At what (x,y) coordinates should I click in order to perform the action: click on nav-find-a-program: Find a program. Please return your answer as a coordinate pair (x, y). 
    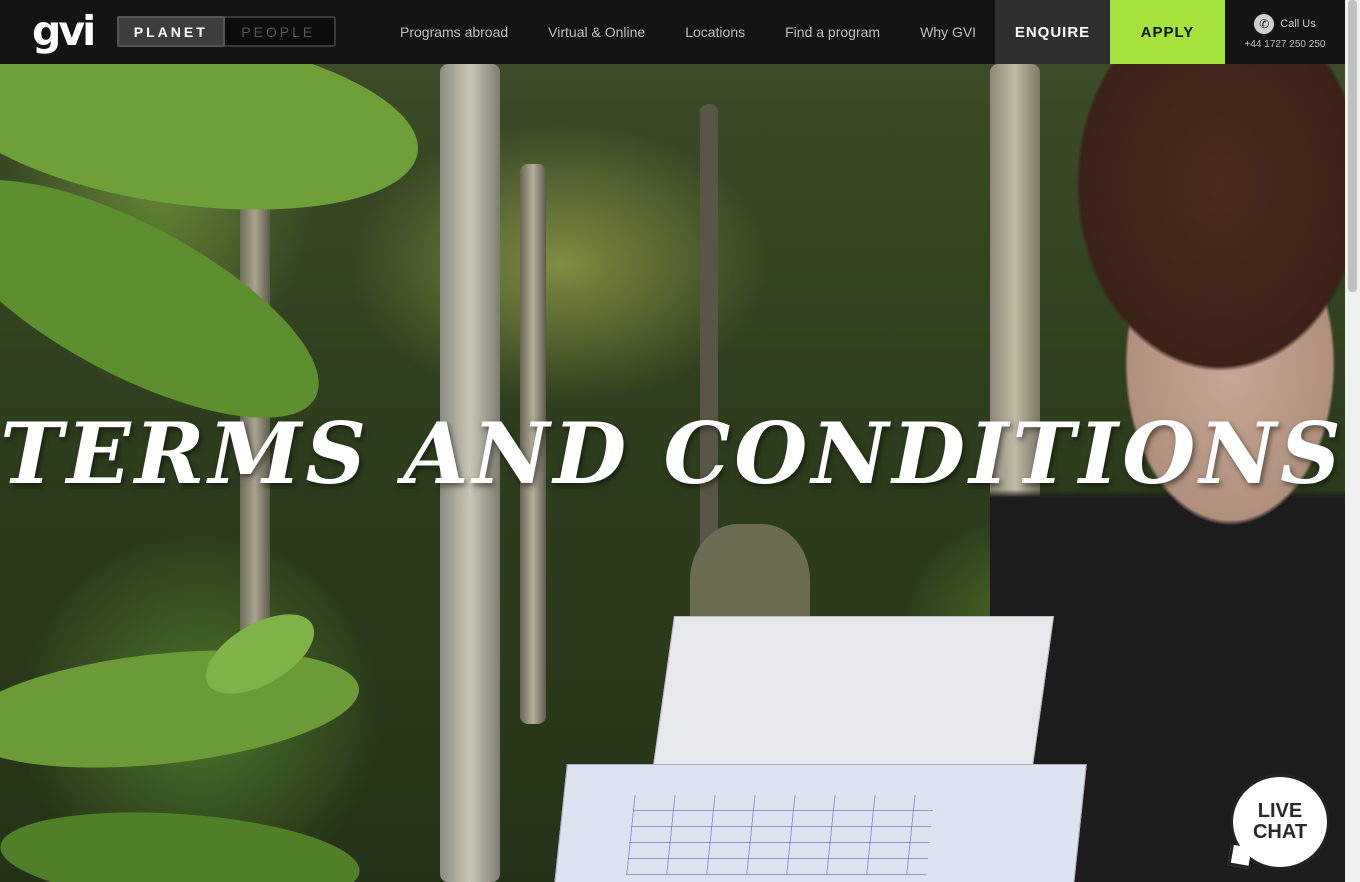
    Looking at the image, I should click on (832, 32).